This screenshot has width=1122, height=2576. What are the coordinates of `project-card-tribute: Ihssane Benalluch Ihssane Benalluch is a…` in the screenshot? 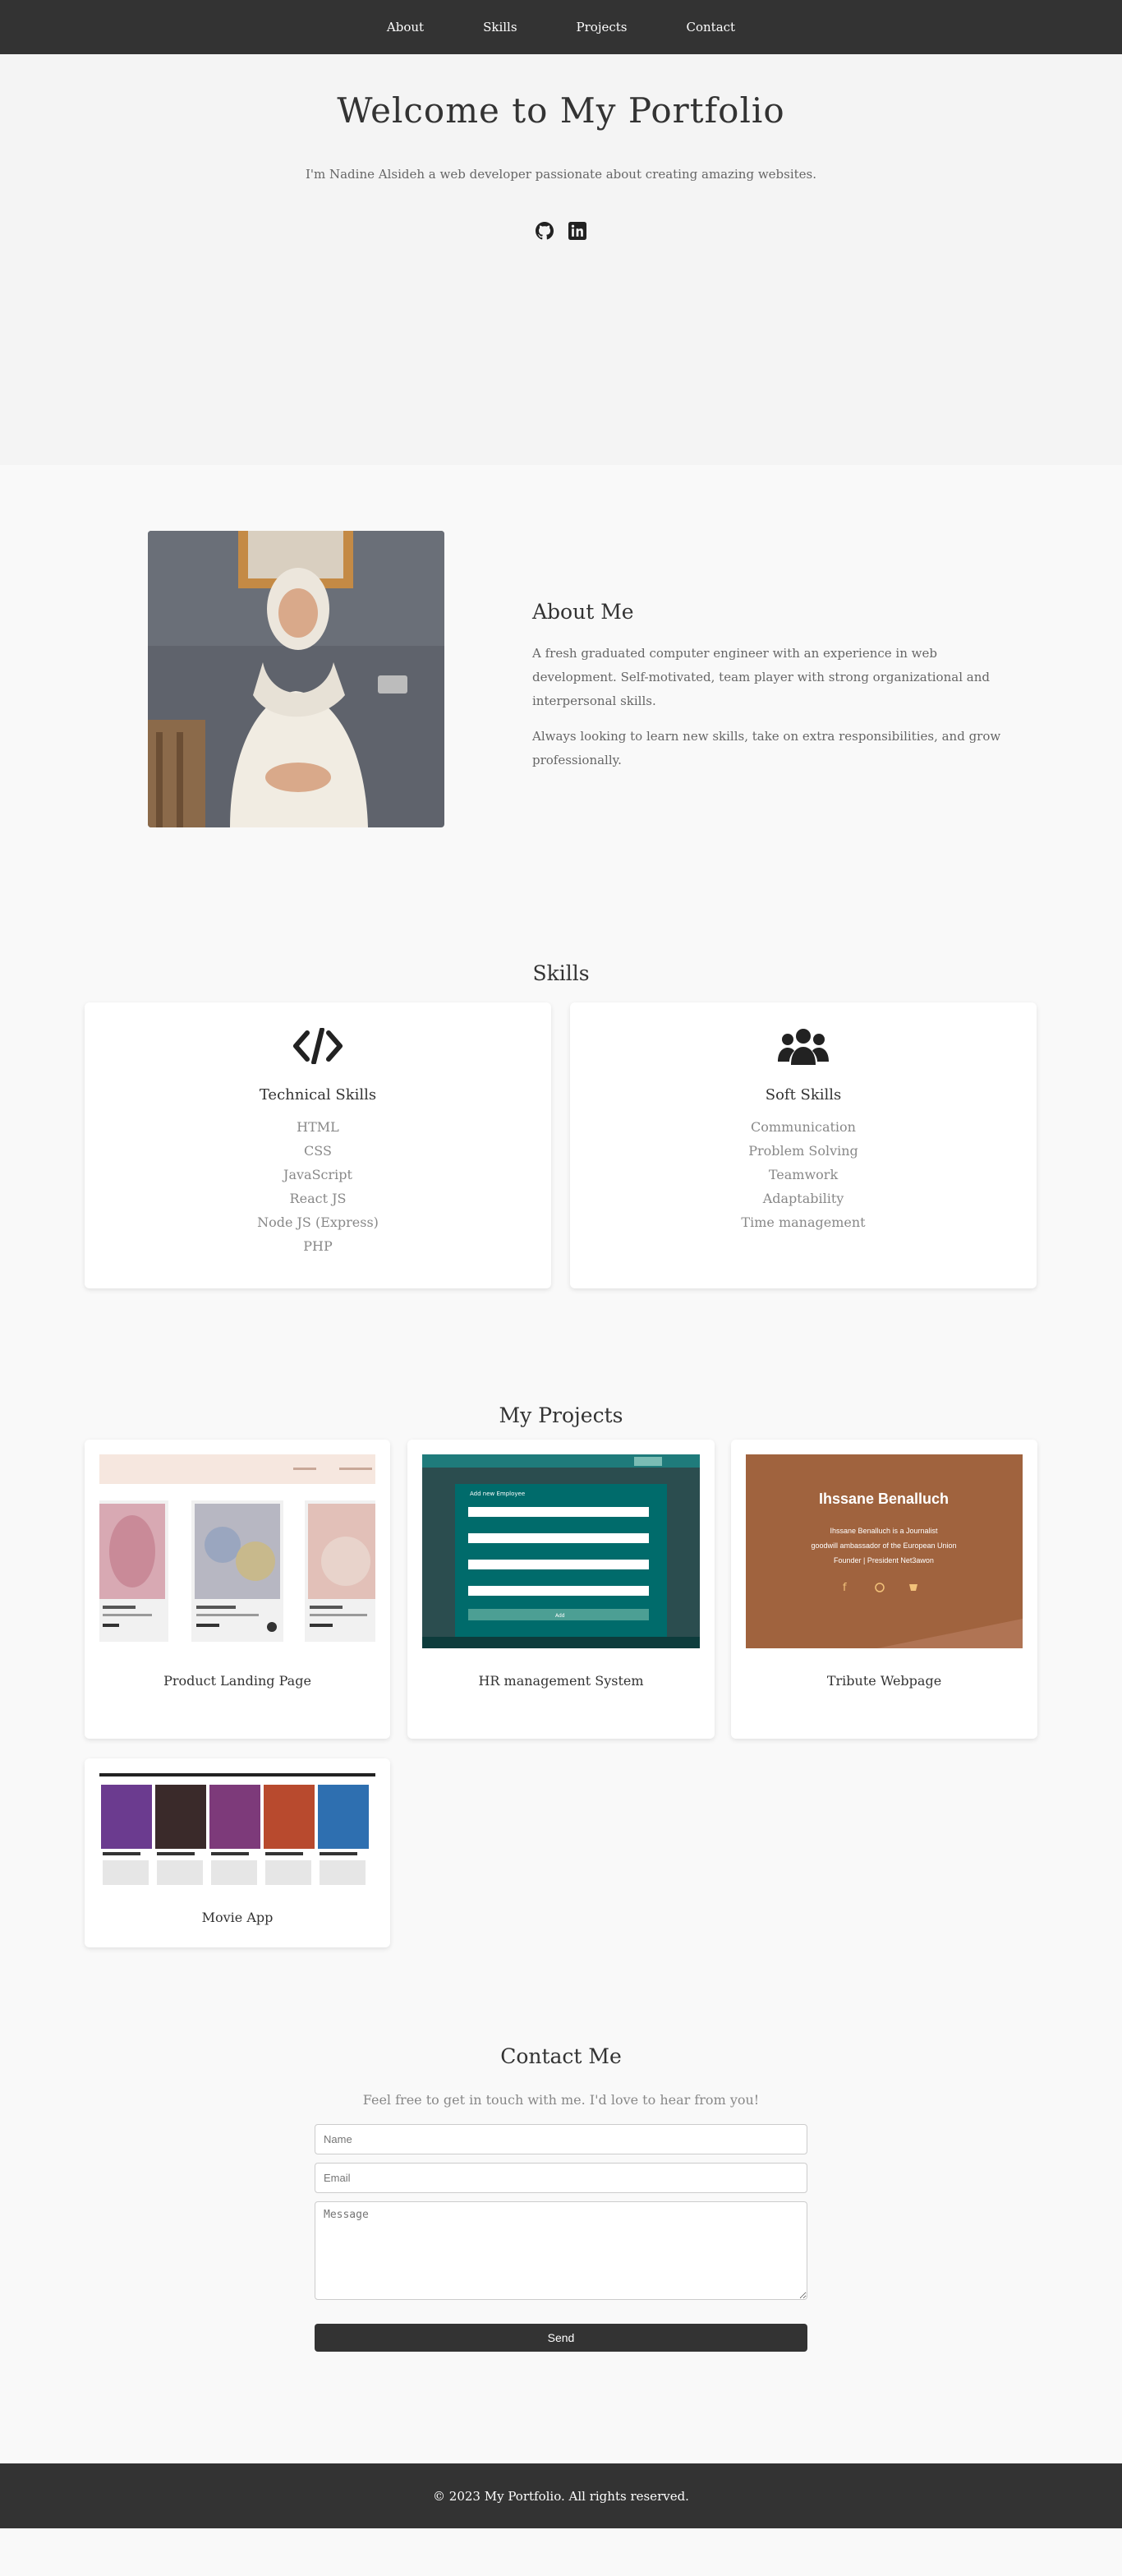 It's located at (884, 1589).